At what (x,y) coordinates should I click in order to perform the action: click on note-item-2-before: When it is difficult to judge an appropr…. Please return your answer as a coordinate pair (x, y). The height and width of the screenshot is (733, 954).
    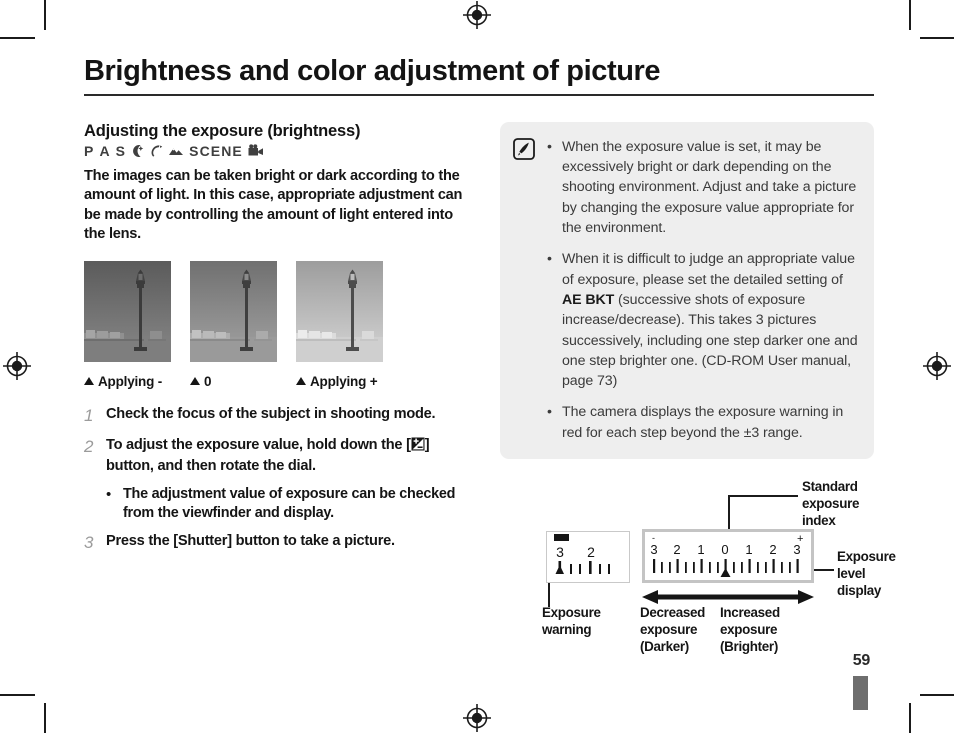
    Looking at the image, I should click on (708, 269).